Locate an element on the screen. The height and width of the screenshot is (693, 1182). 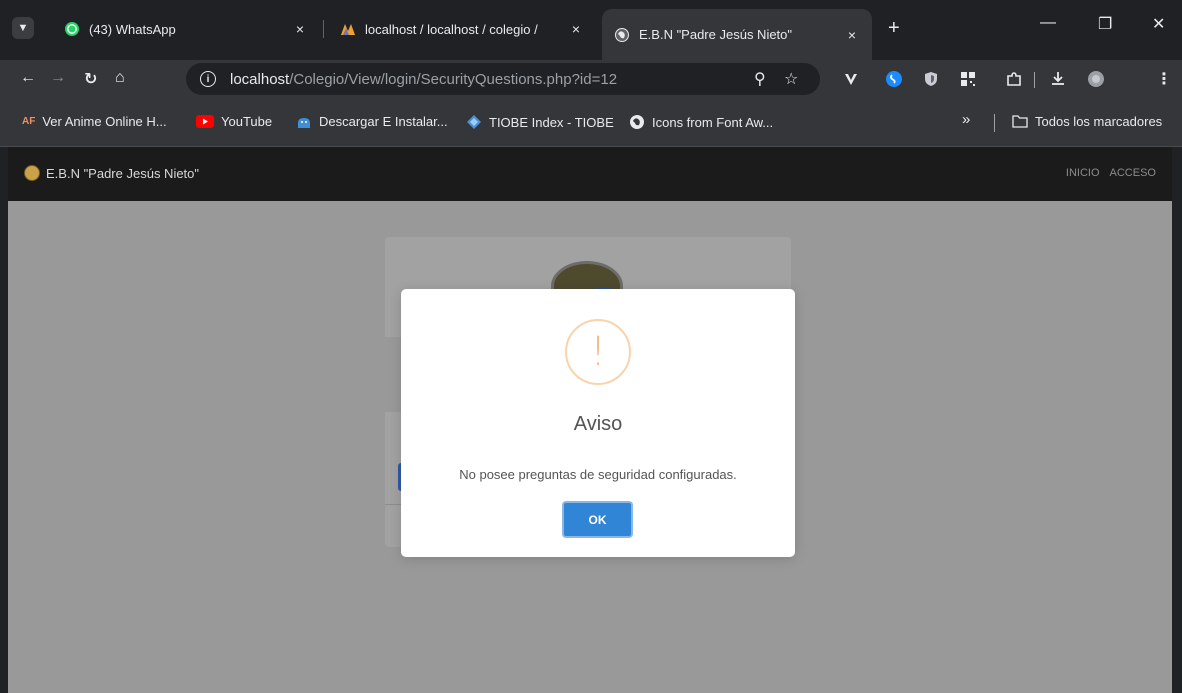
bookmark-youtube: YouTube is located at coordinates (234, 121).